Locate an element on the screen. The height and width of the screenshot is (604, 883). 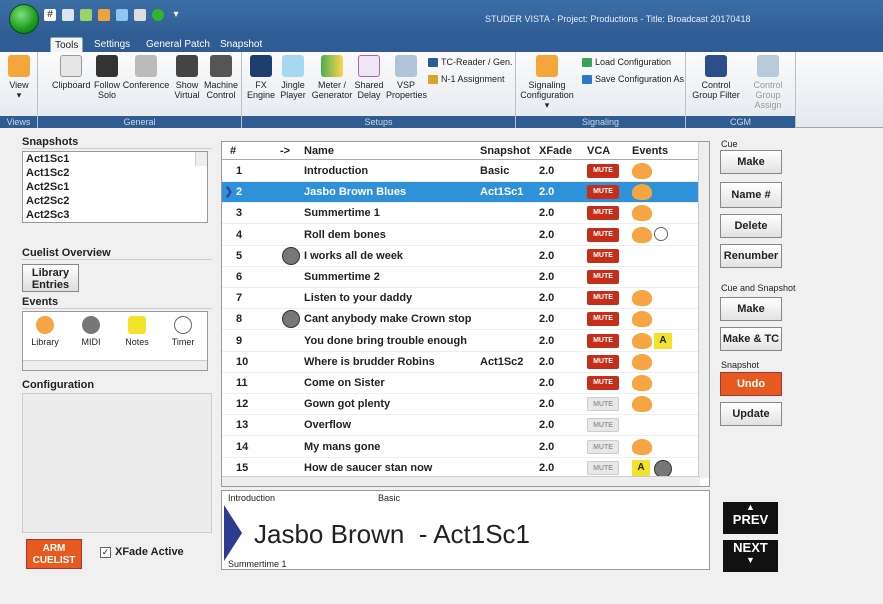
list-item: Act2Sc1 is located at coordinates (115, 187).